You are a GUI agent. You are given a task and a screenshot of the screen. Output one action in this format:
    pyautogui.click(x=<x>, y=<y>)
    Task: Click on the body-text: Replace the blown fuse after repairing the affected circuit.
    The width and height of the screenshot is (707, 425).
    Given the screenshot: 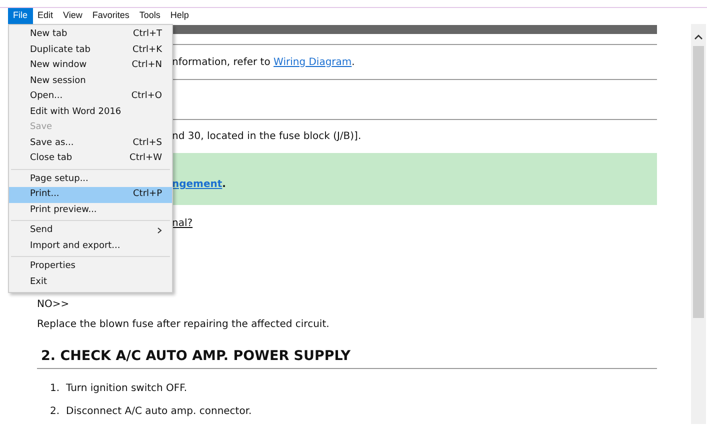 What is the action you would take?
    pyautogui.click(x=183, y=325)
    